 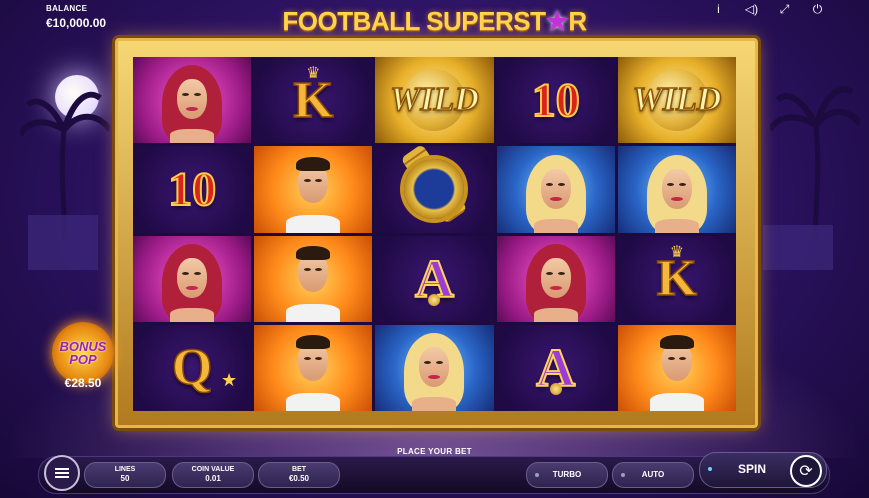 What do you see at coordinates (751, 9) in the screenshot?
I see `sound-icon: ◁)` at bounding box center [751, 9].